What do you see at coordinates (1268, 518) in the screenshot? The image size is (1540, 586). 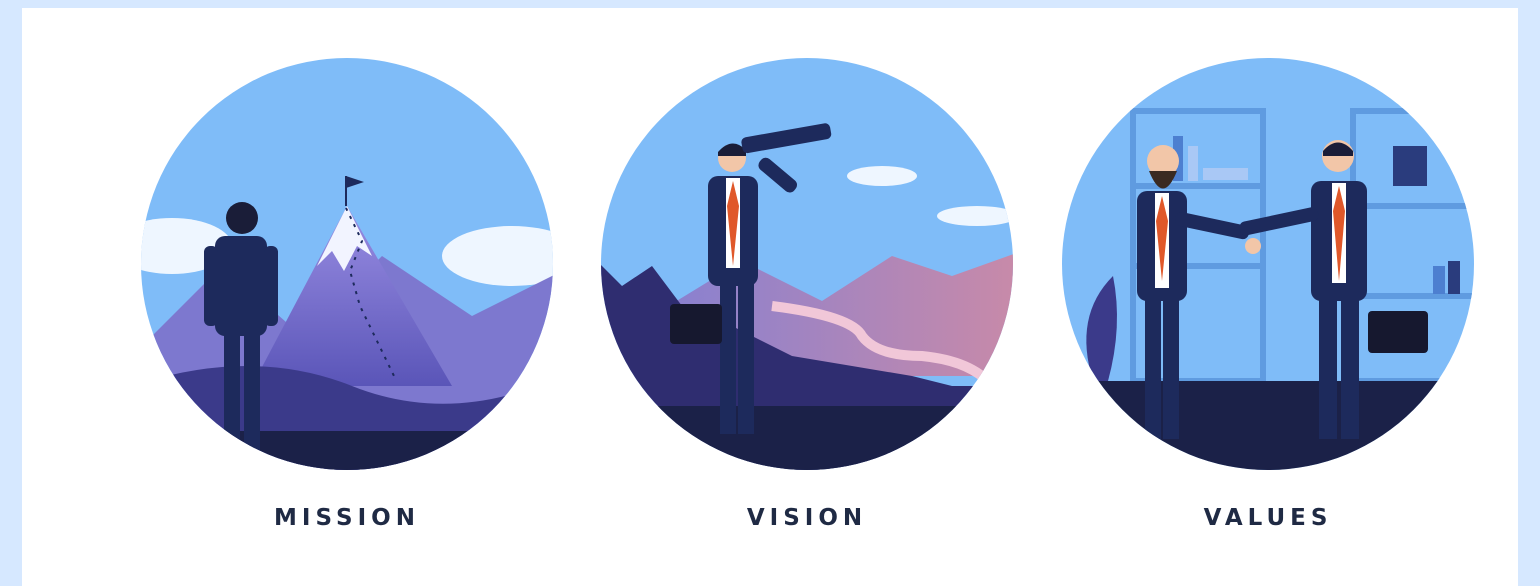 I see `values-caption: VALUES` at bounding box center [1268, 518].